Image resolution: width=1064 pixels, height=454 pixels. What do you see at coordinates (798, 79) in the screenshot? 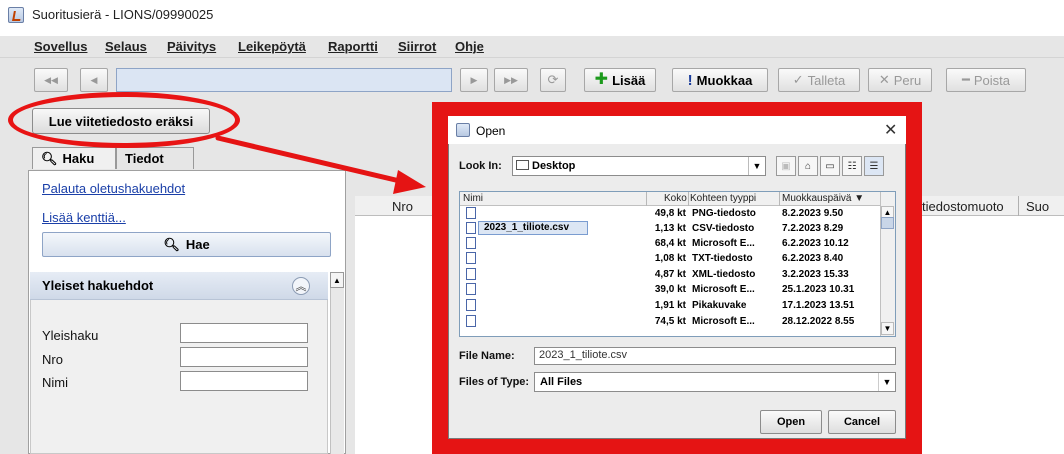
I see `check-icon: ✓` at bounding box center [798, 79].